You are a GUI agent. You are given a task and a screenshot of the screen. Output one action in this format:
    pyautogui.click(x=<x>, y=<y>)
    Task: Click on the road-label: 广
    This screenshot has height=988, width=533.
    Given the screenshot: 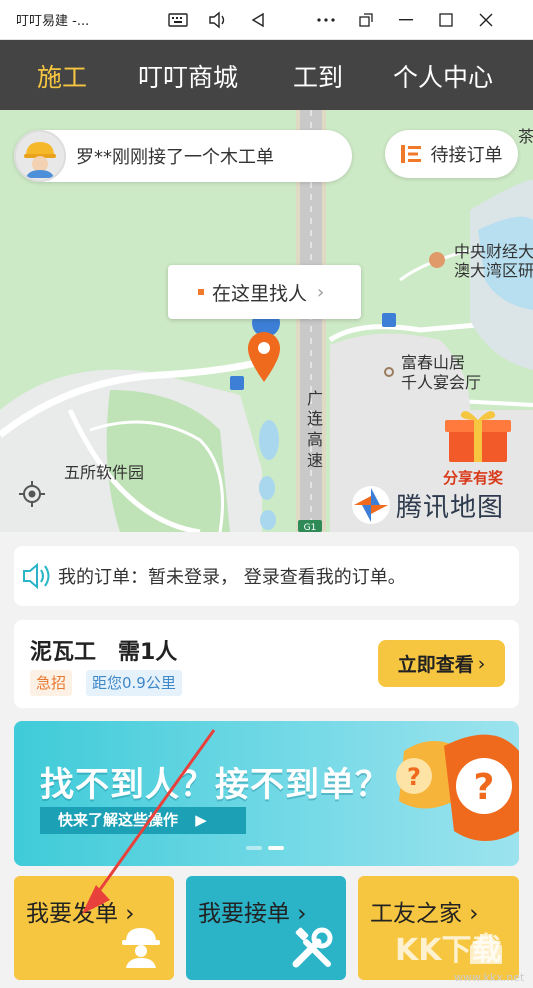 What is the action you would take?
    pyautogui.click(x=314, y=398)
    